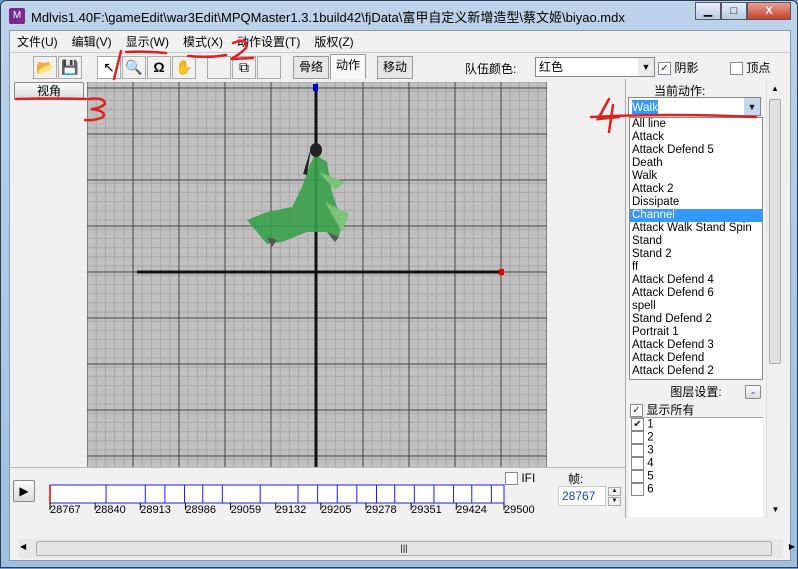  Describe the element at coordinates (109, 67) in the screenshot. I see `pointer-icon: ↖` at that location.